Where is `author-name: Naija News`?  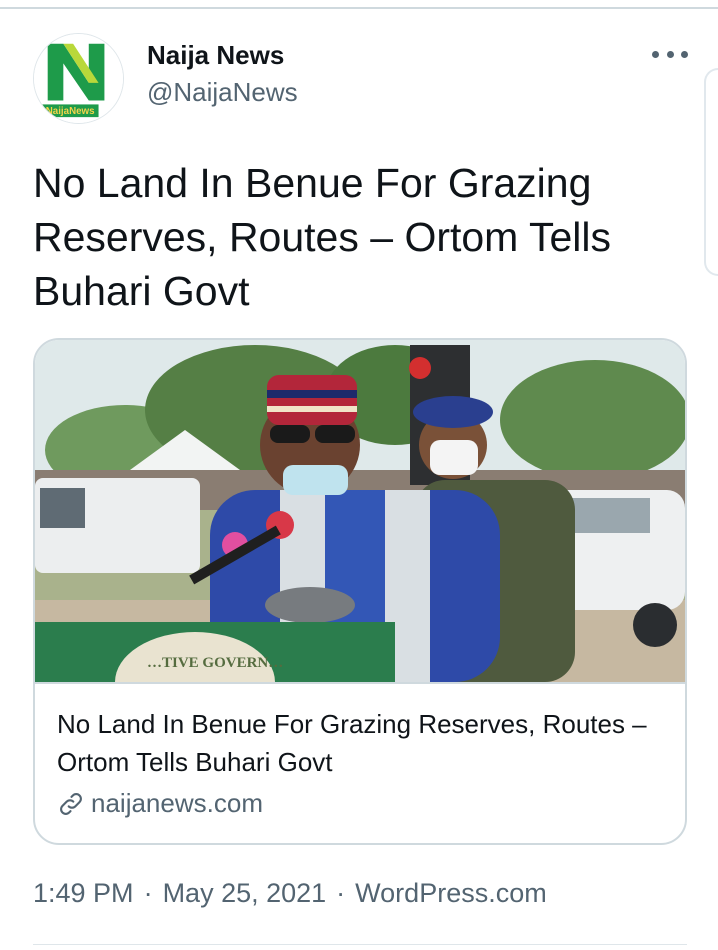 author-name: Naija News is located at coordinates (215, 55).